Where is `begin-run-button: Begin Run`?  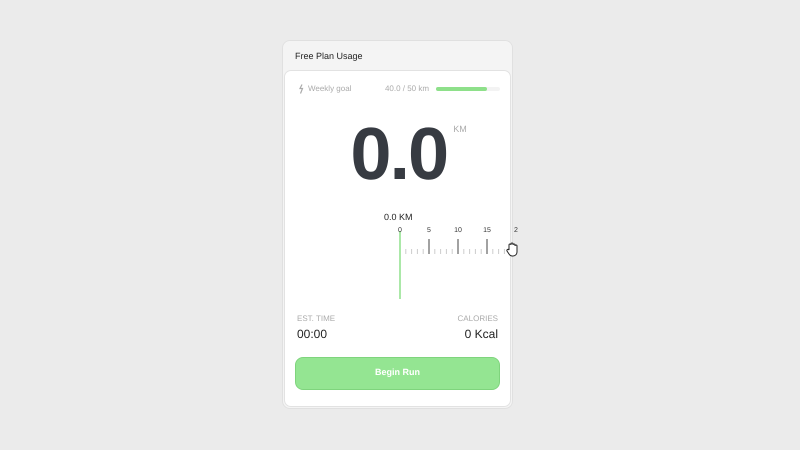 begin-run-button: Begin Run is located at coordinates (397, 373).